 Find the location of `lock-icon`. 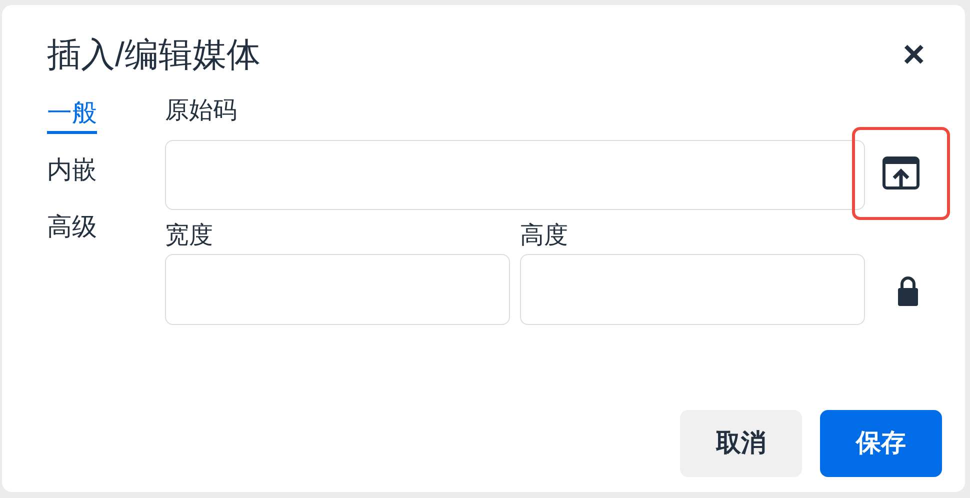

lock-icon is located at coordinates (908, 291).